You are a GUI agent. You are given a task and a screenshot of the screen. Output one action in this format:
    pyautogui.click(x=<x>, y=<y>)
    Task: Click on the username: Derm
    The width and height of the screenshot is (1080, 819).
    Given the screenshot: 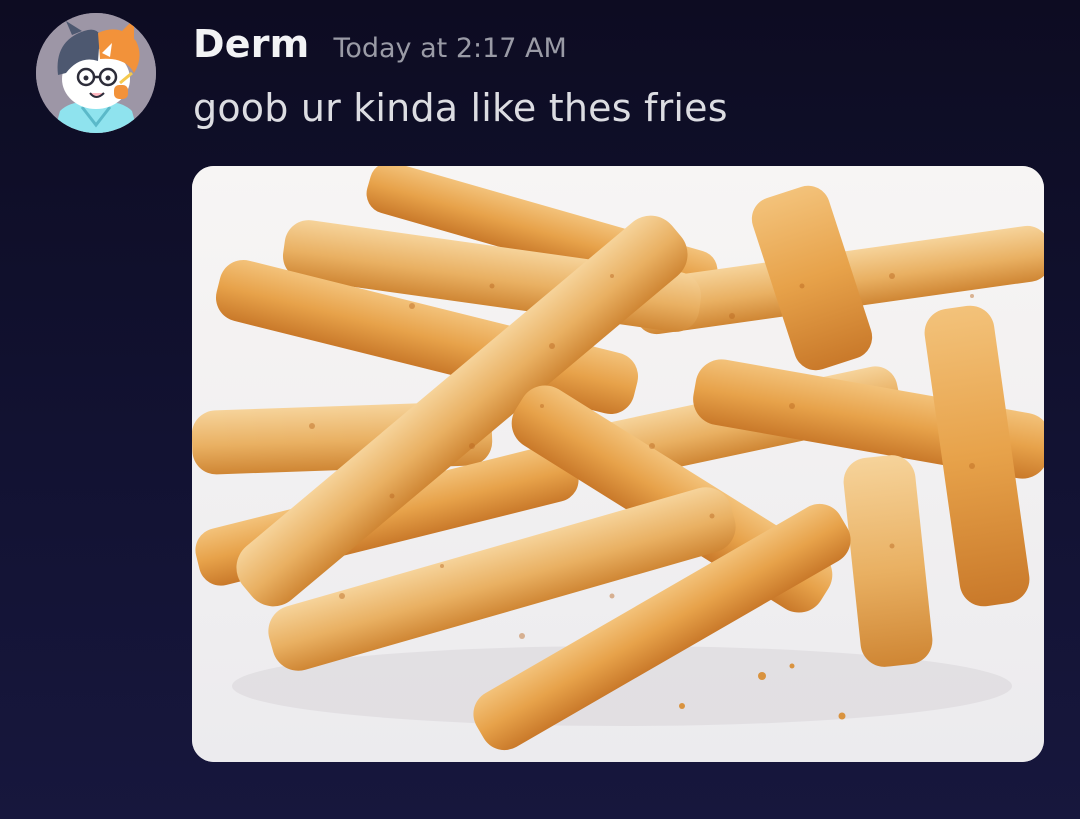 What is the action you would take?
    pyautogui.click(x=251, y=44)
    